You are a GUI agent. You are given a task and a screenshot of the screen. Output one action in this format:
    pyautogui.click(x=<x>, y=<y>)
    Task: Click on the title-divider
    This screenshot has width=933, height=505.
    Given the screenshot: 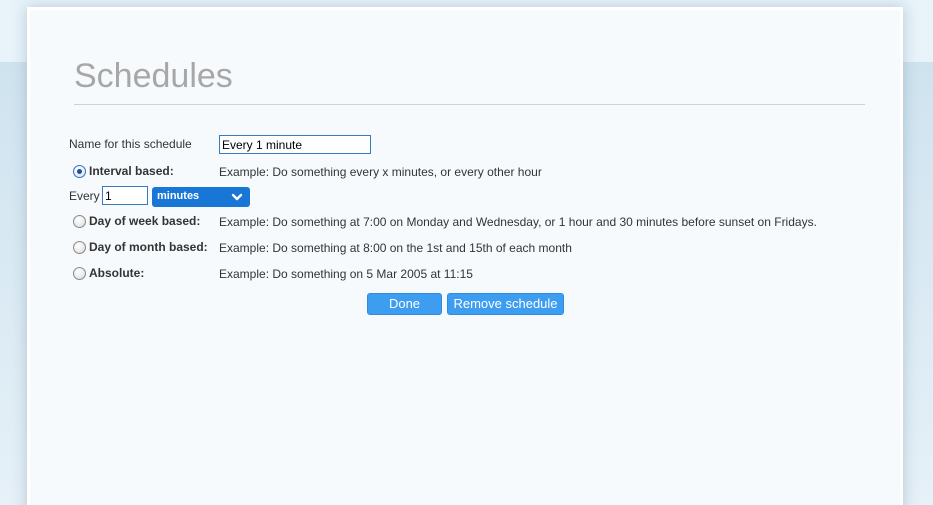 What is the action you would take?
    pyautogui.click(x=469, y=104)
    